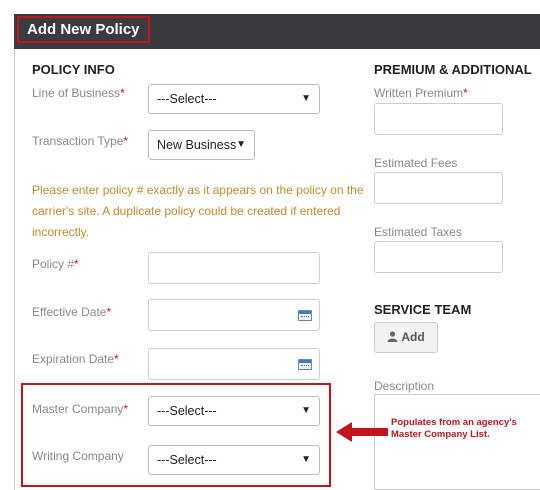 This screenshot has width=540, height=490. I want to click on line-of-business-label: Line of Business*, so click(78, 93).